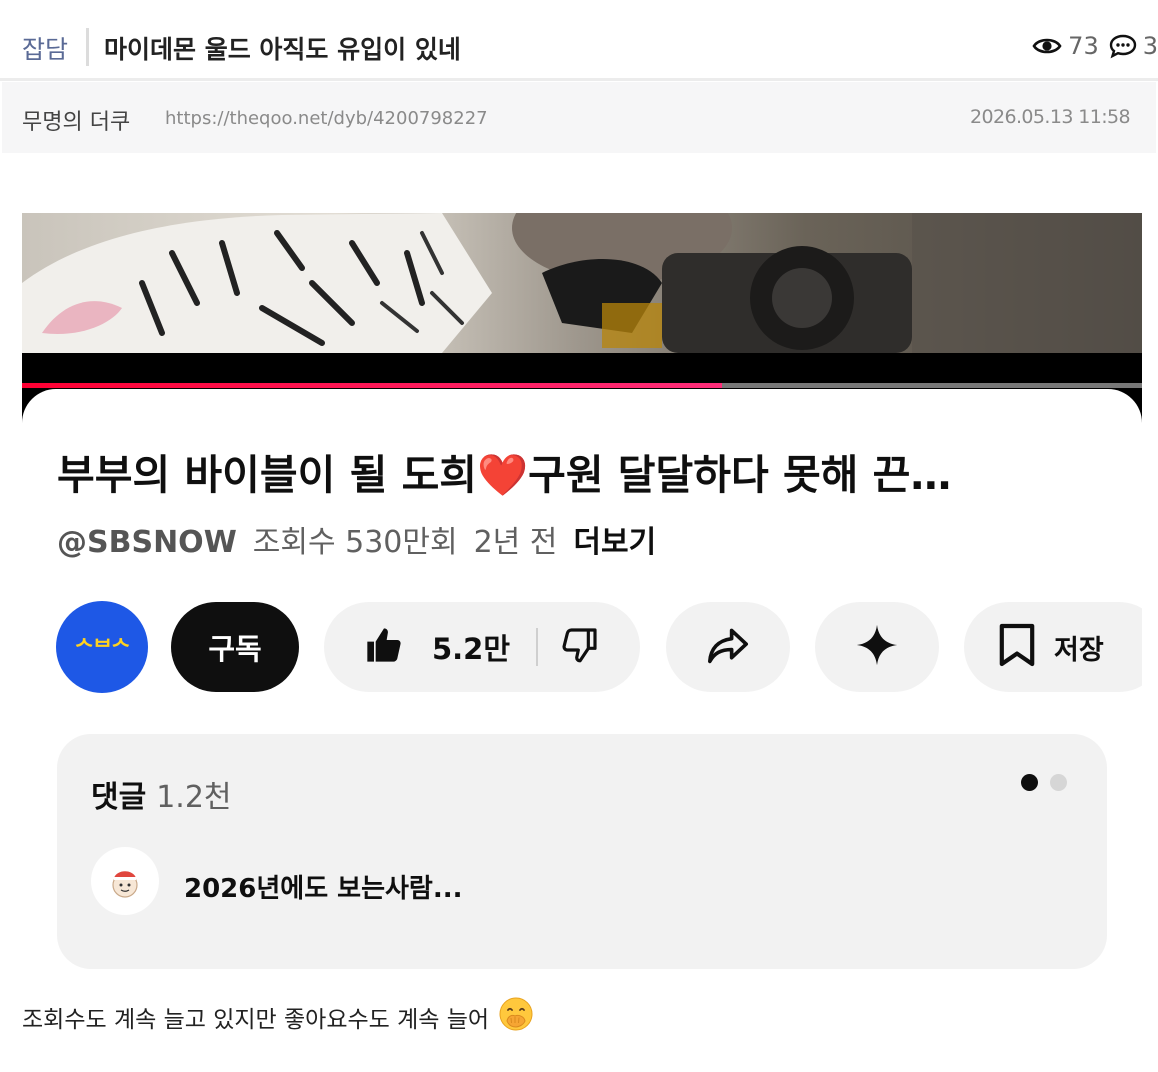 The image size is (1158, 1072). Describe the element at coordinates (1017, 647) in the screenshot. I see `bookmark-icon` at that location.